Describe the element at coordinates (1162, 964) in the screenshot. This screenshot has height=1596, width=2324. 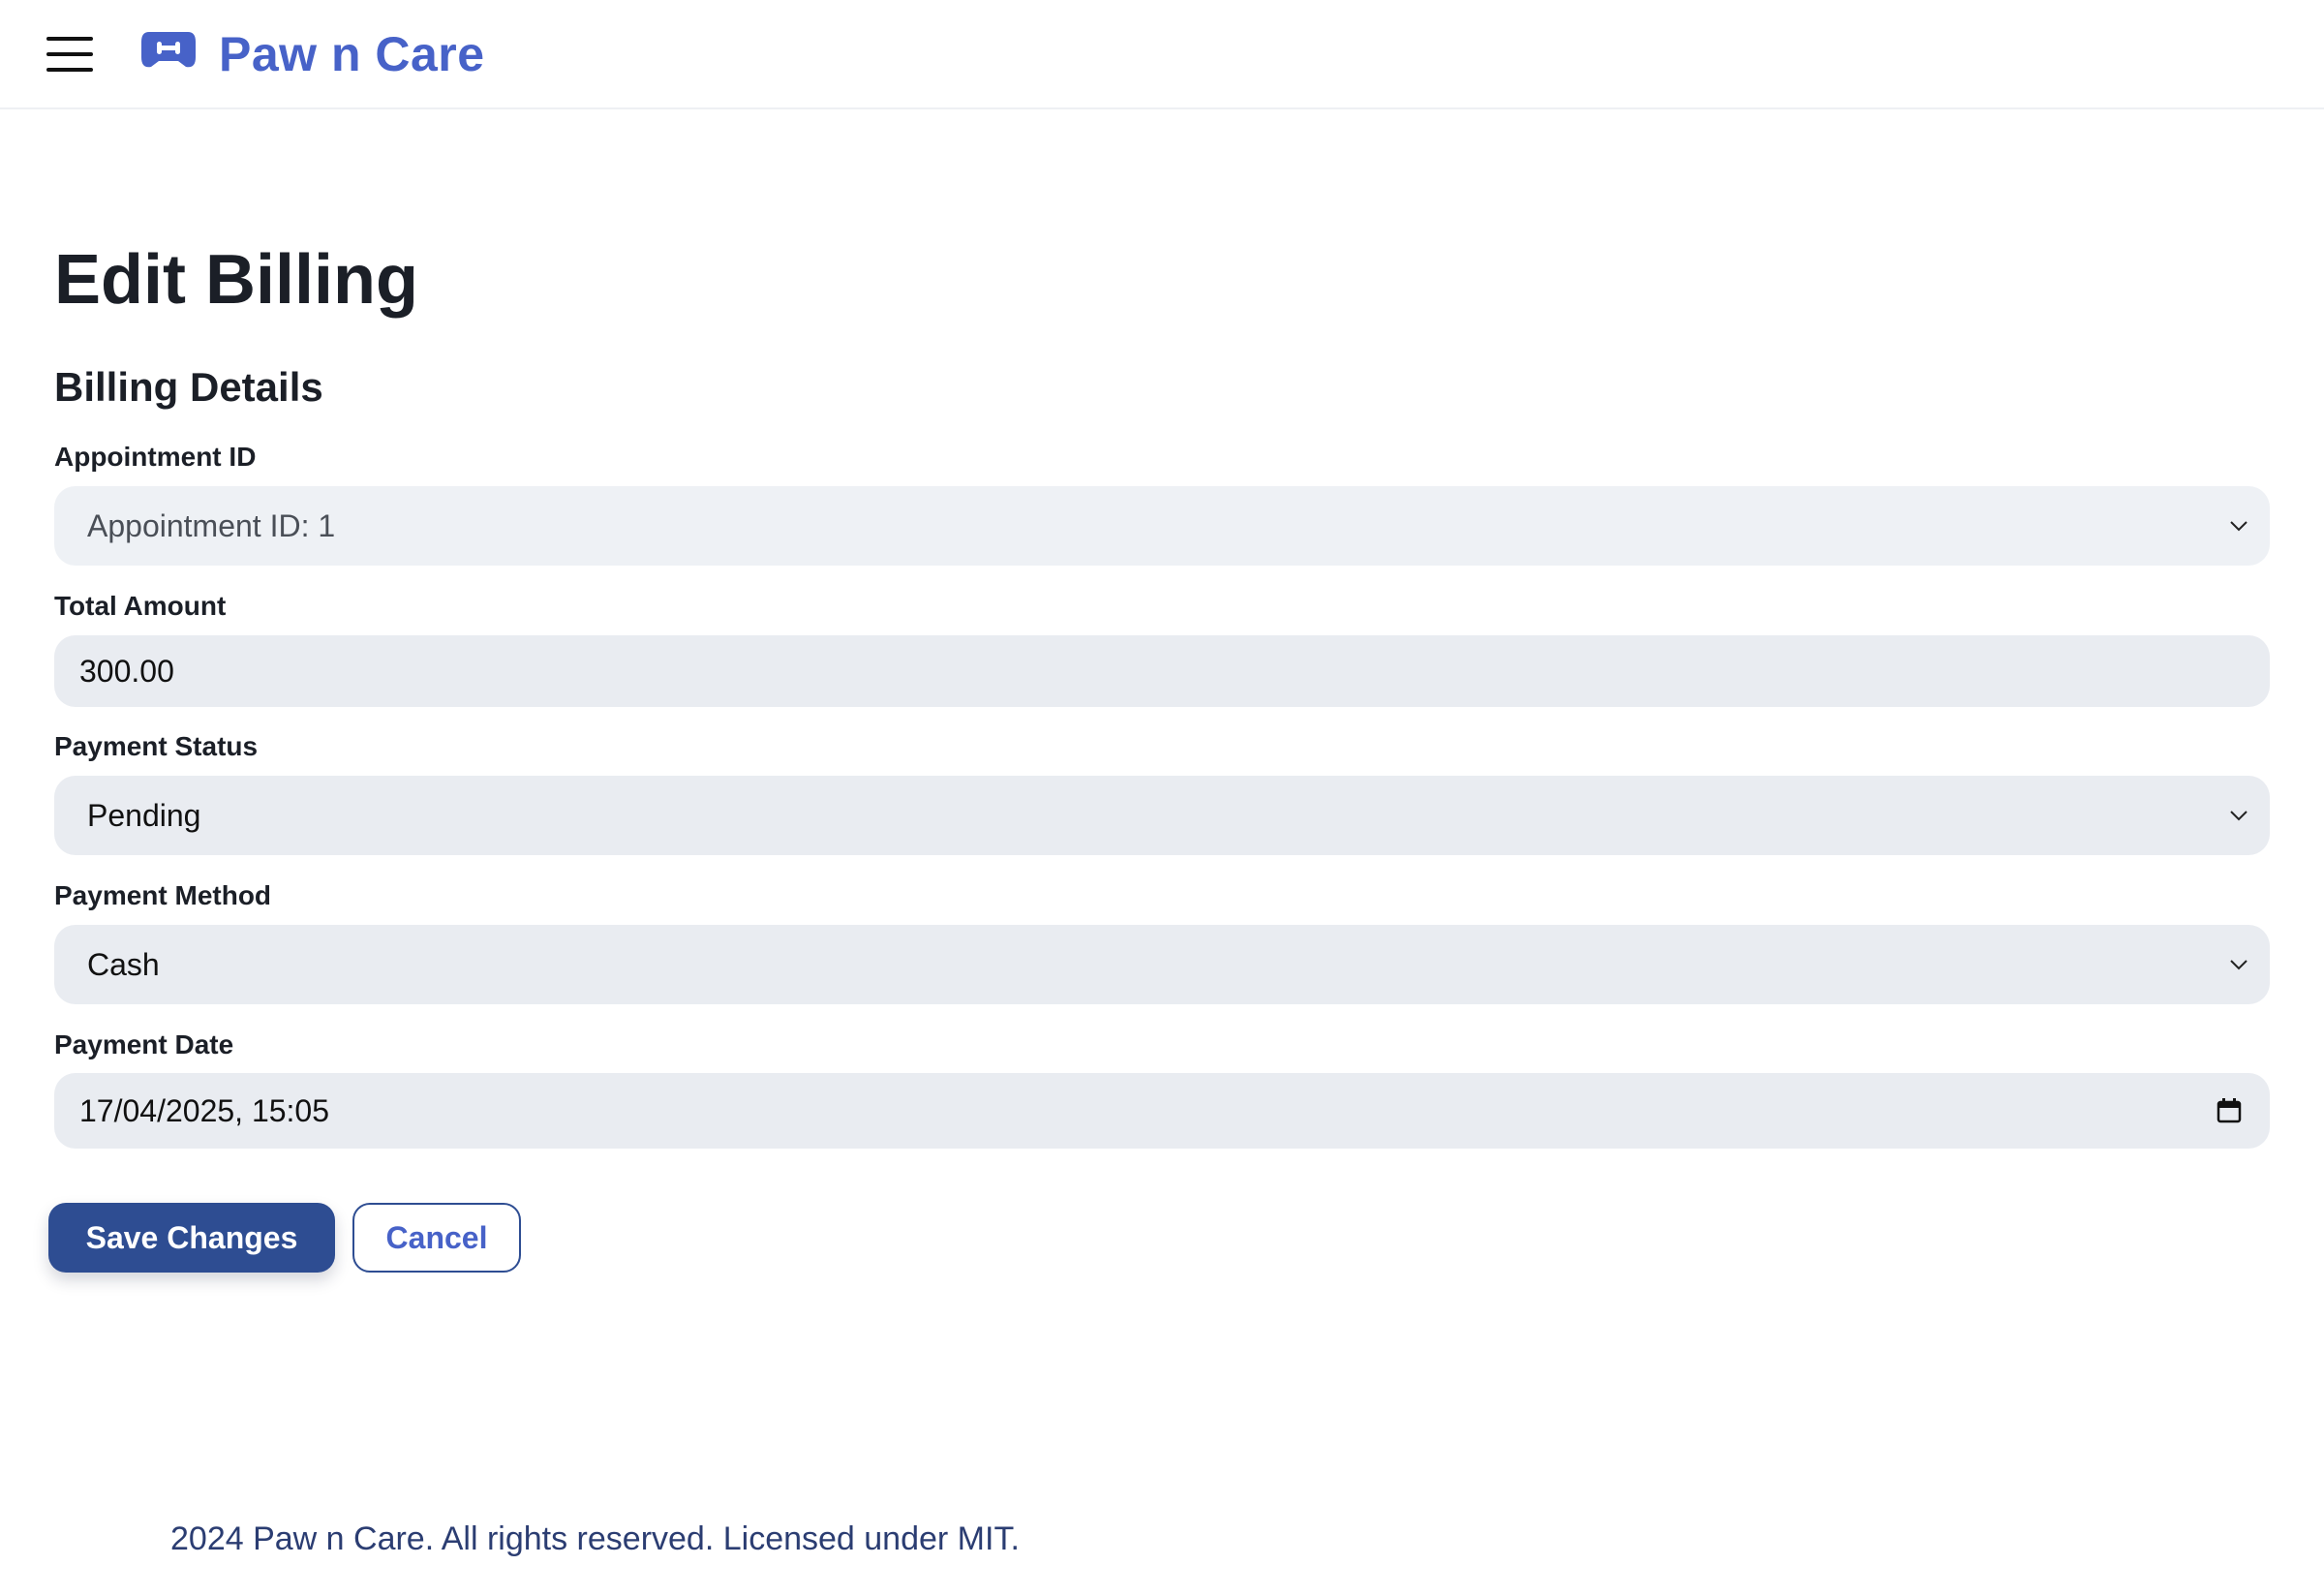
I see `payment-method-select: Cash` at that location.